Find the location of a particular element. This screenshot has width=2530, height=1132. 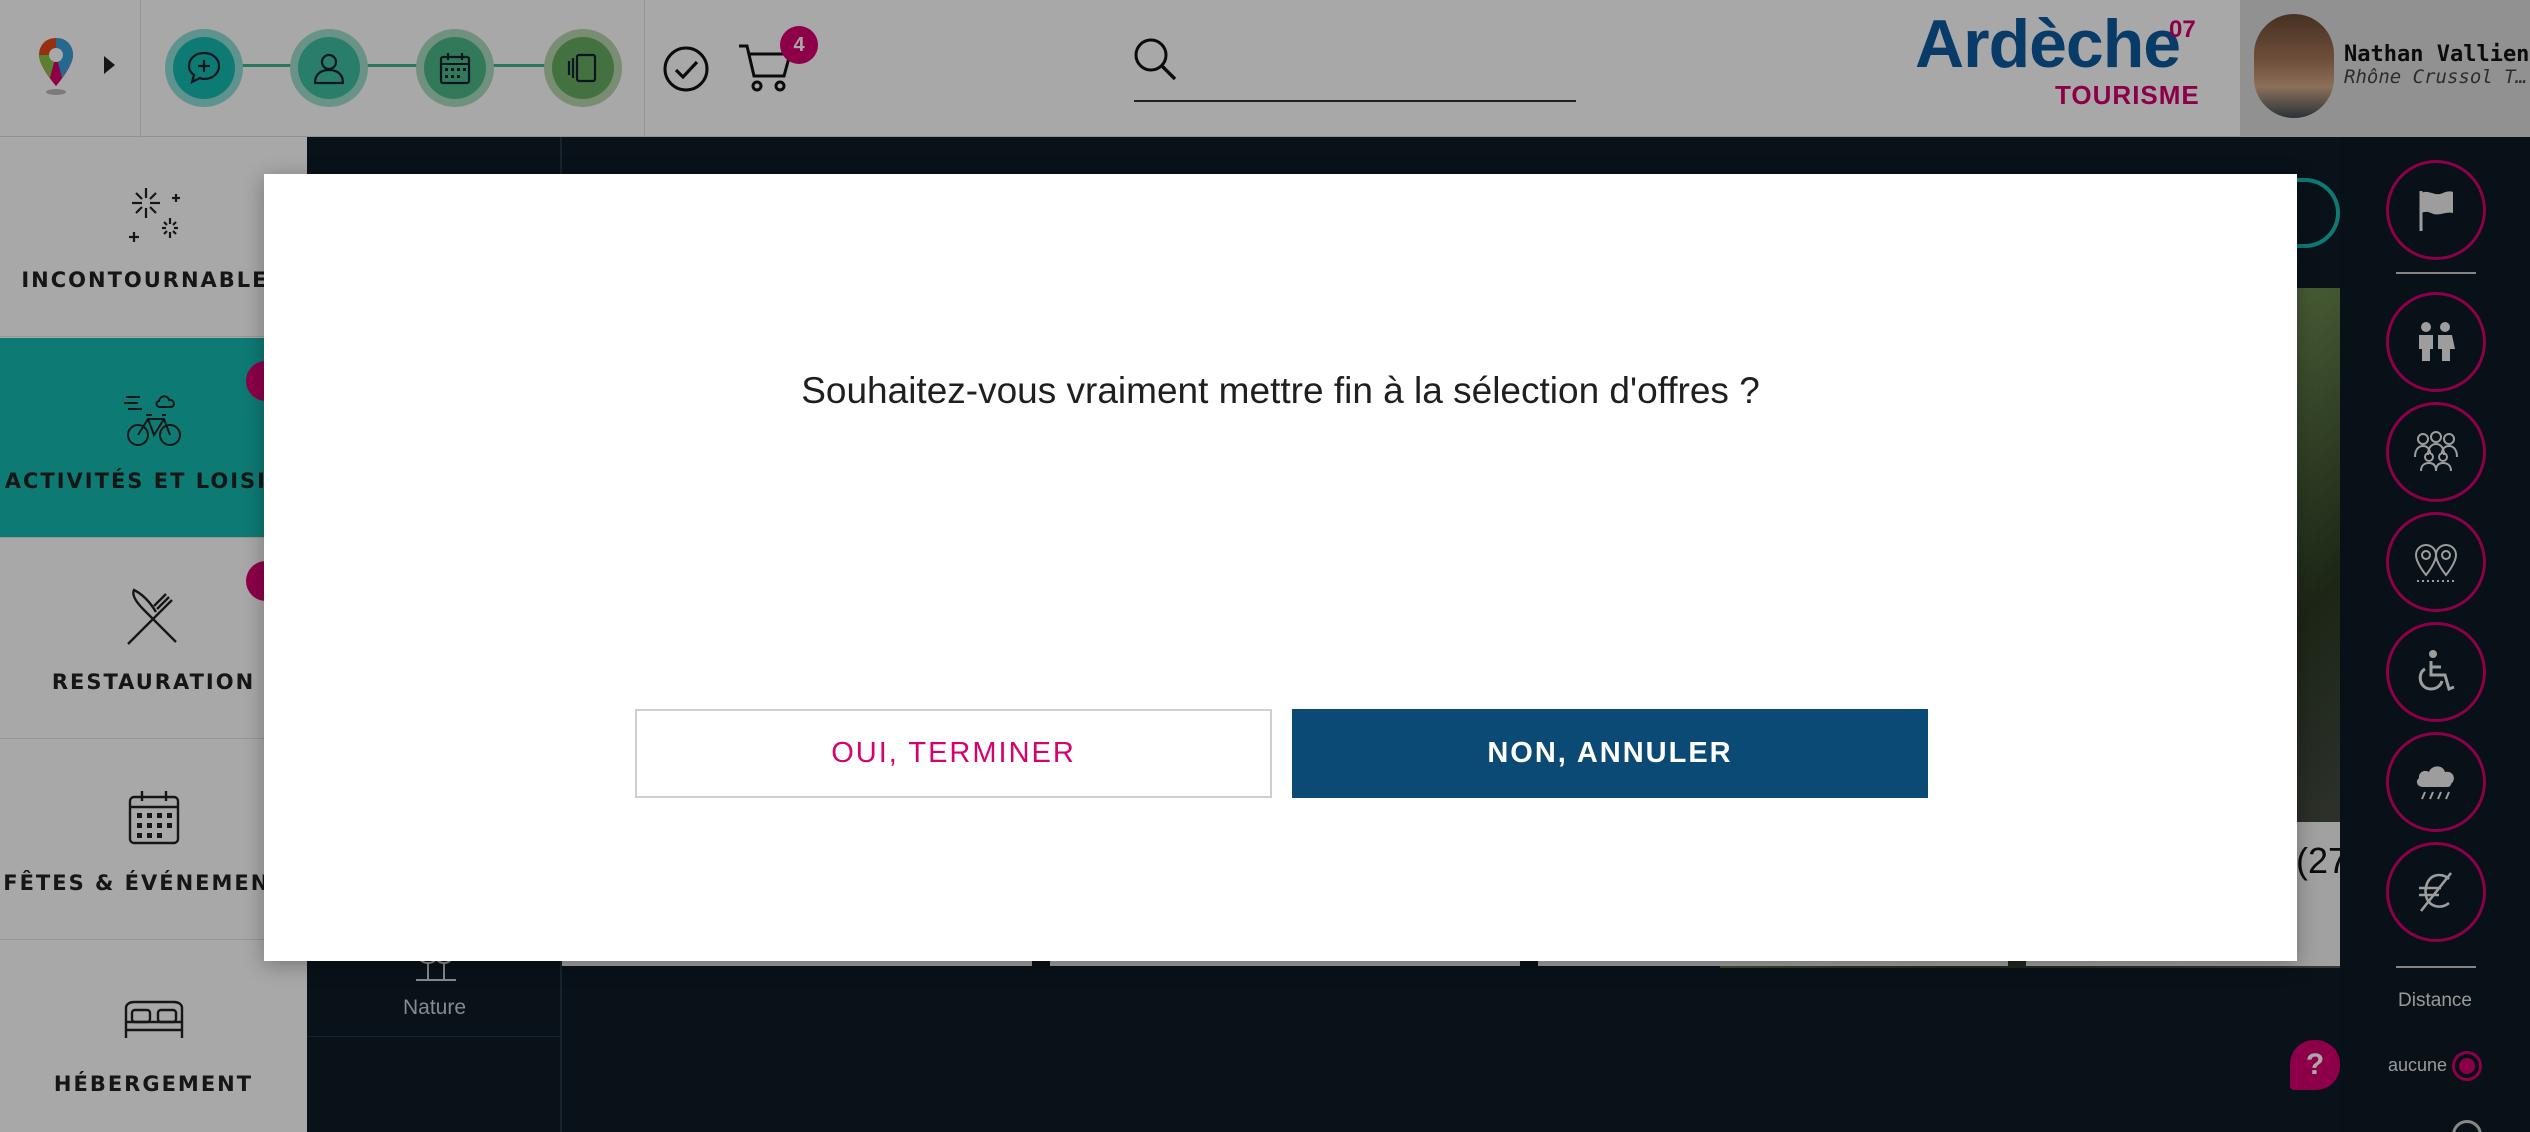

confirm-end-button: OUI, TERMINER is located at coordinates (953, 753).